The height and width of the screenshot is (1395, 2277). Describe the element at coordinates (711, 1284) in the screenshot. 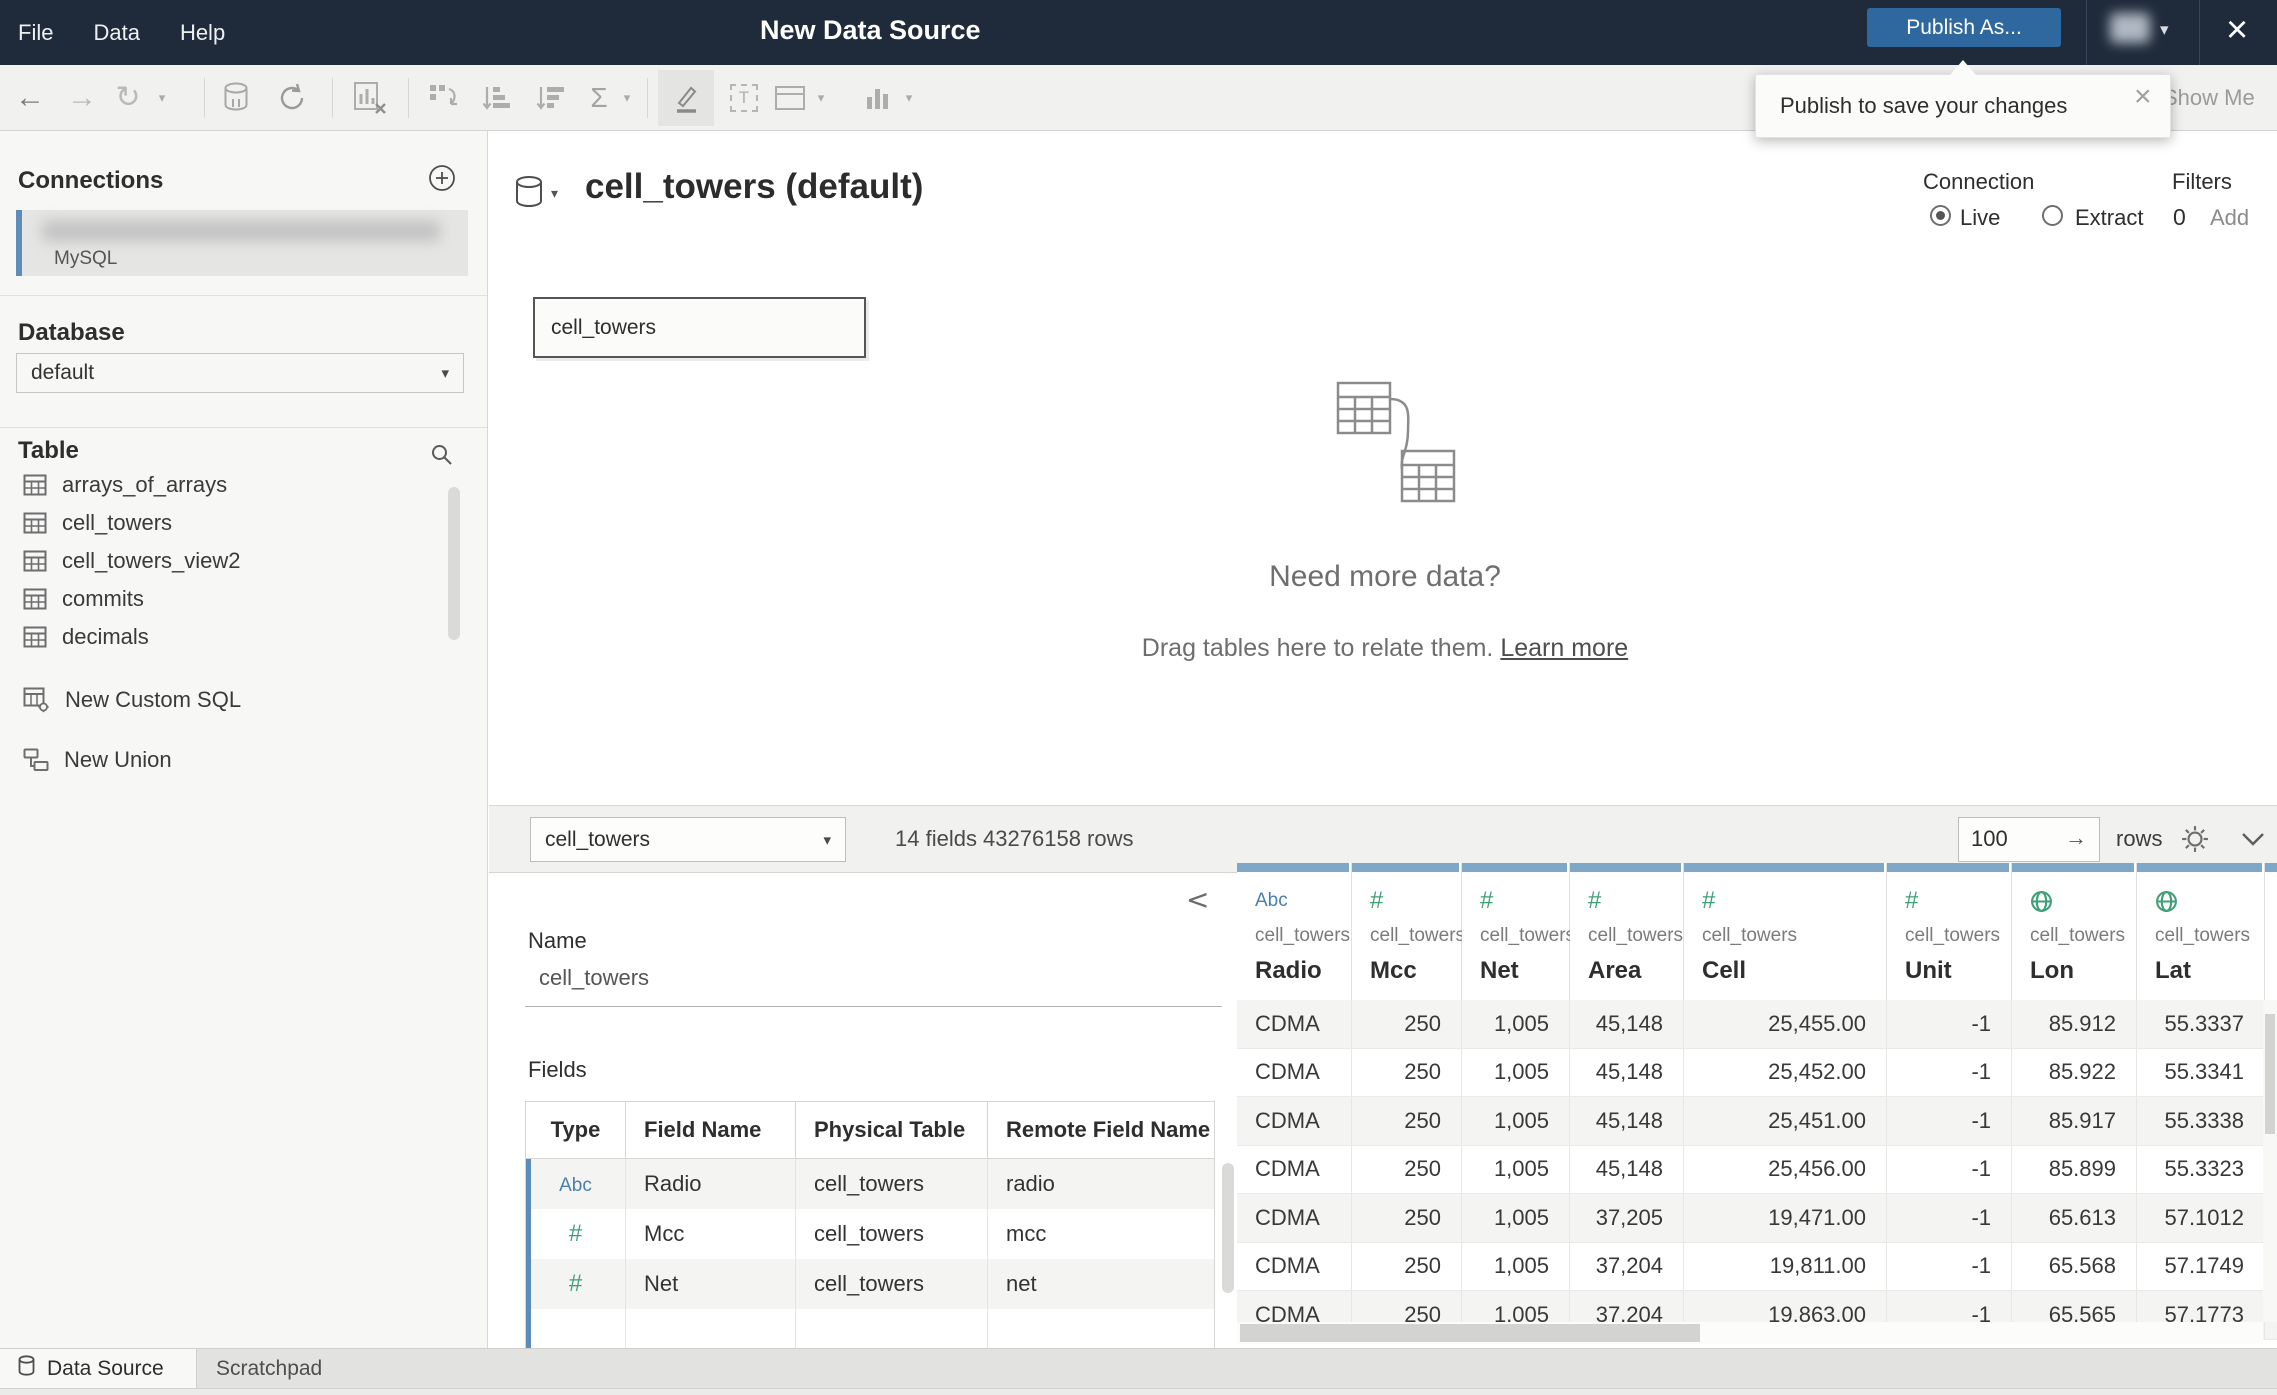

I see `field-name-cell: Net` at that location.